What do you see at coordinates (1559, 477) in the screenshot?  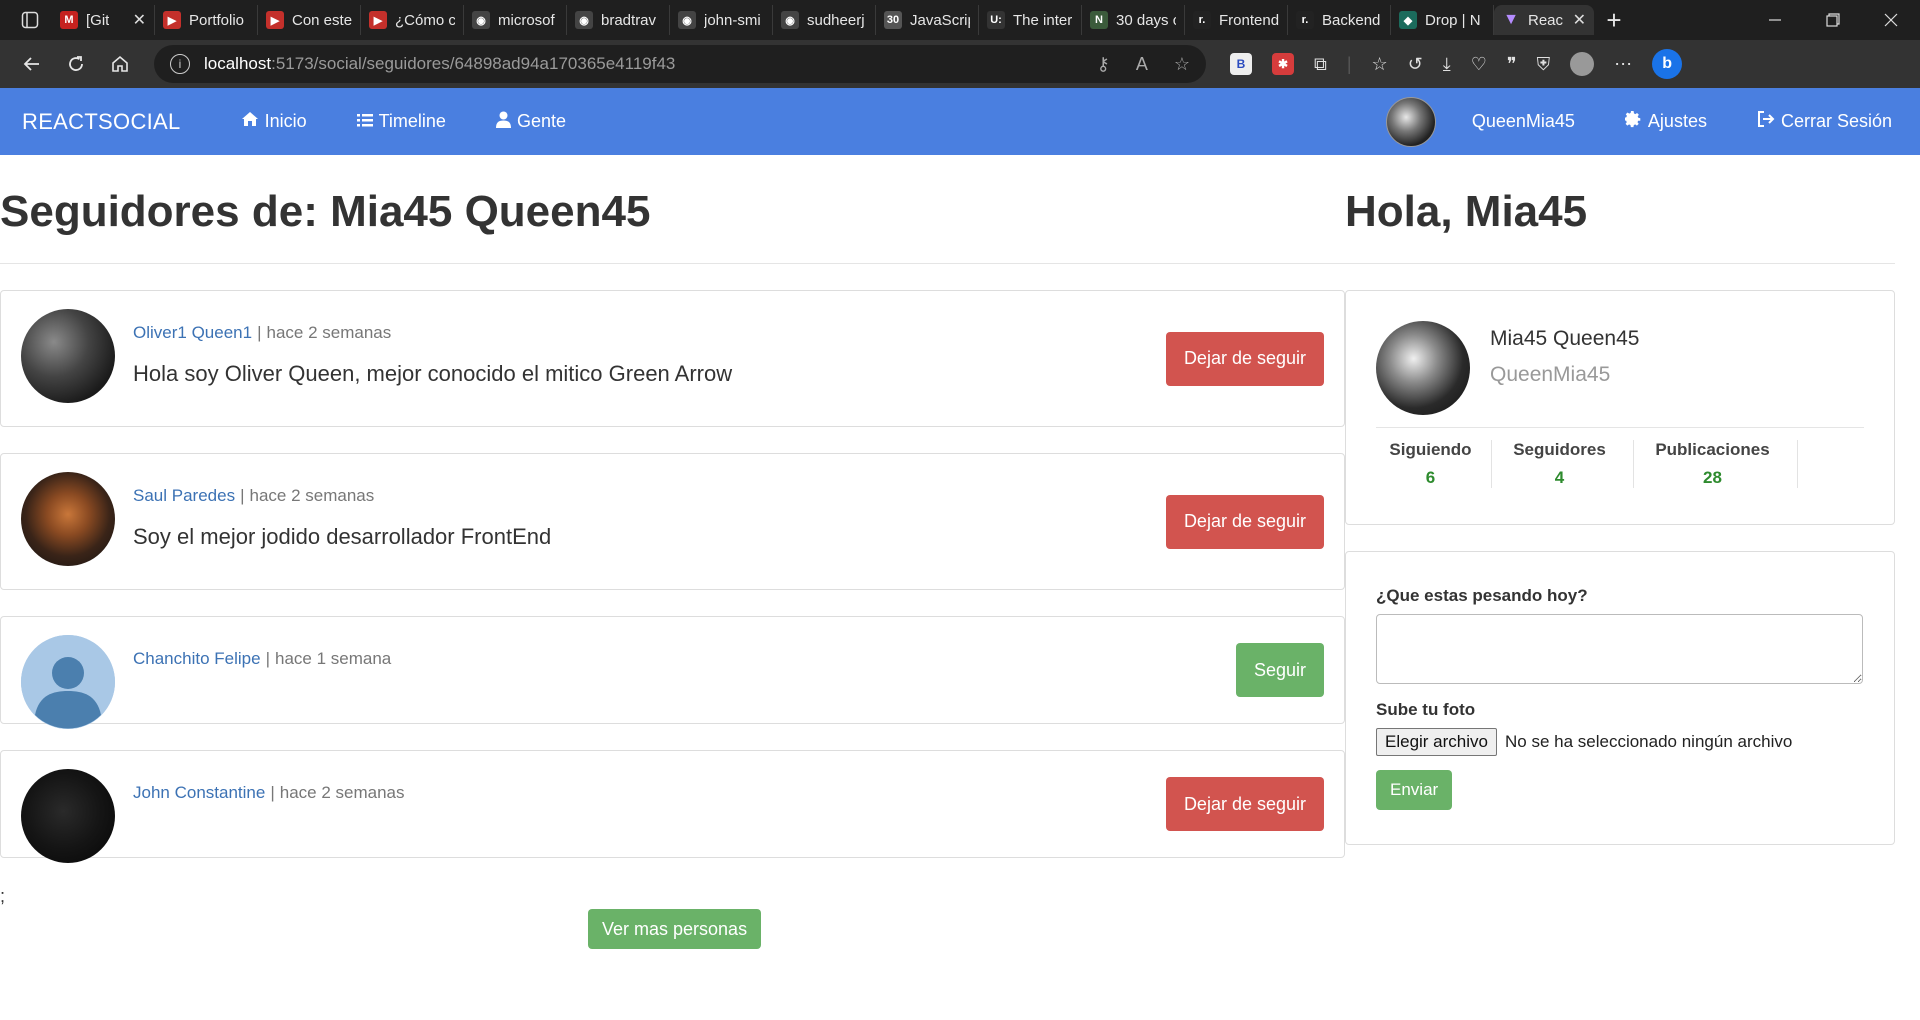 I see `stat-value: 4` at bounding box center [1559, 477].